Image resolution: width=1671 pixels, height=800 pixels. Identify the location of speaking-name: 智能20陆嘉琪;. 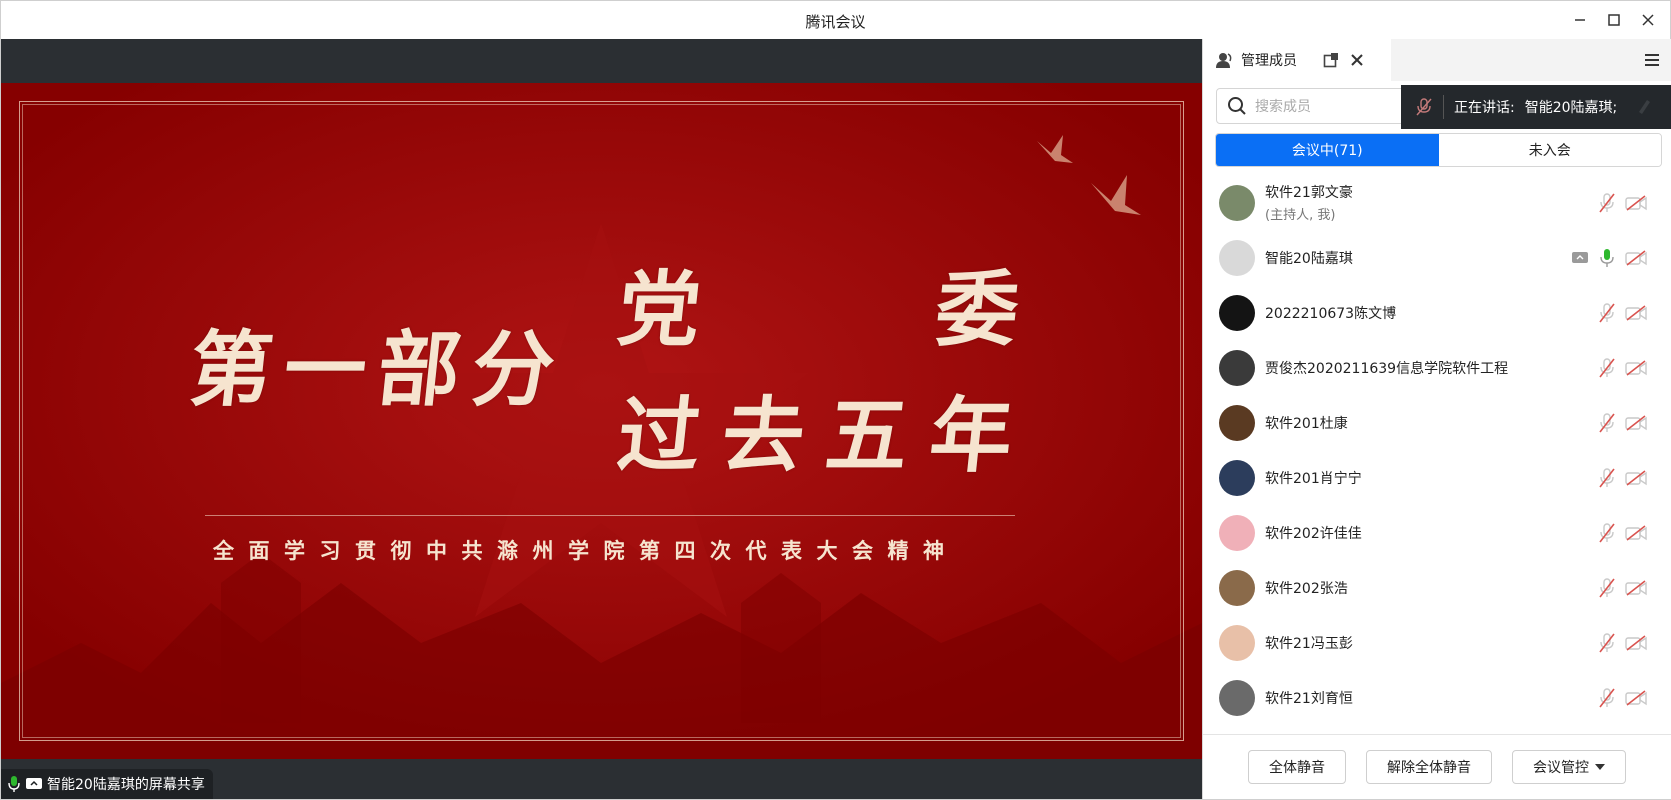
(1571, 108).